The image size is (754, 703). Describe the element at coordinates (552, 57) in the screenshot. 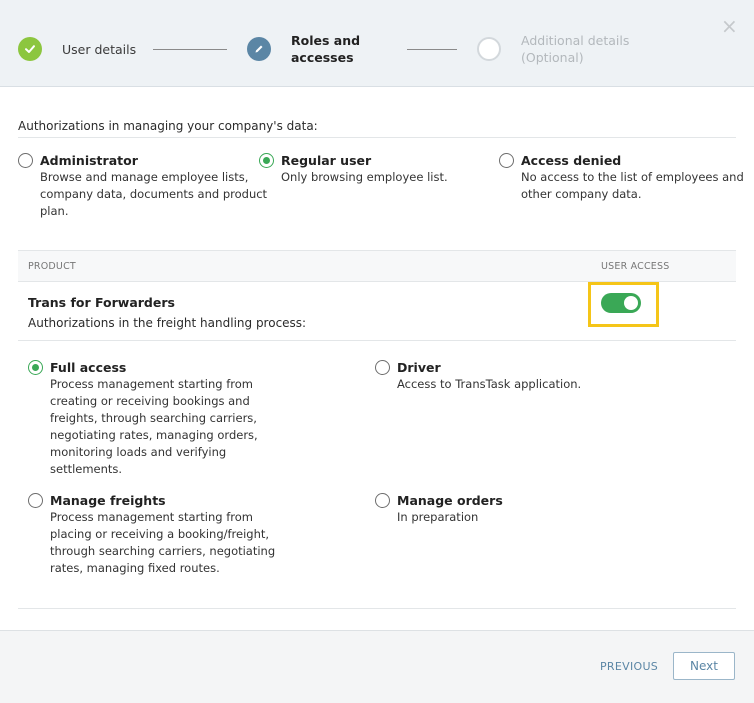

I see `step-additional-label-line2: (Optional)` at that location.